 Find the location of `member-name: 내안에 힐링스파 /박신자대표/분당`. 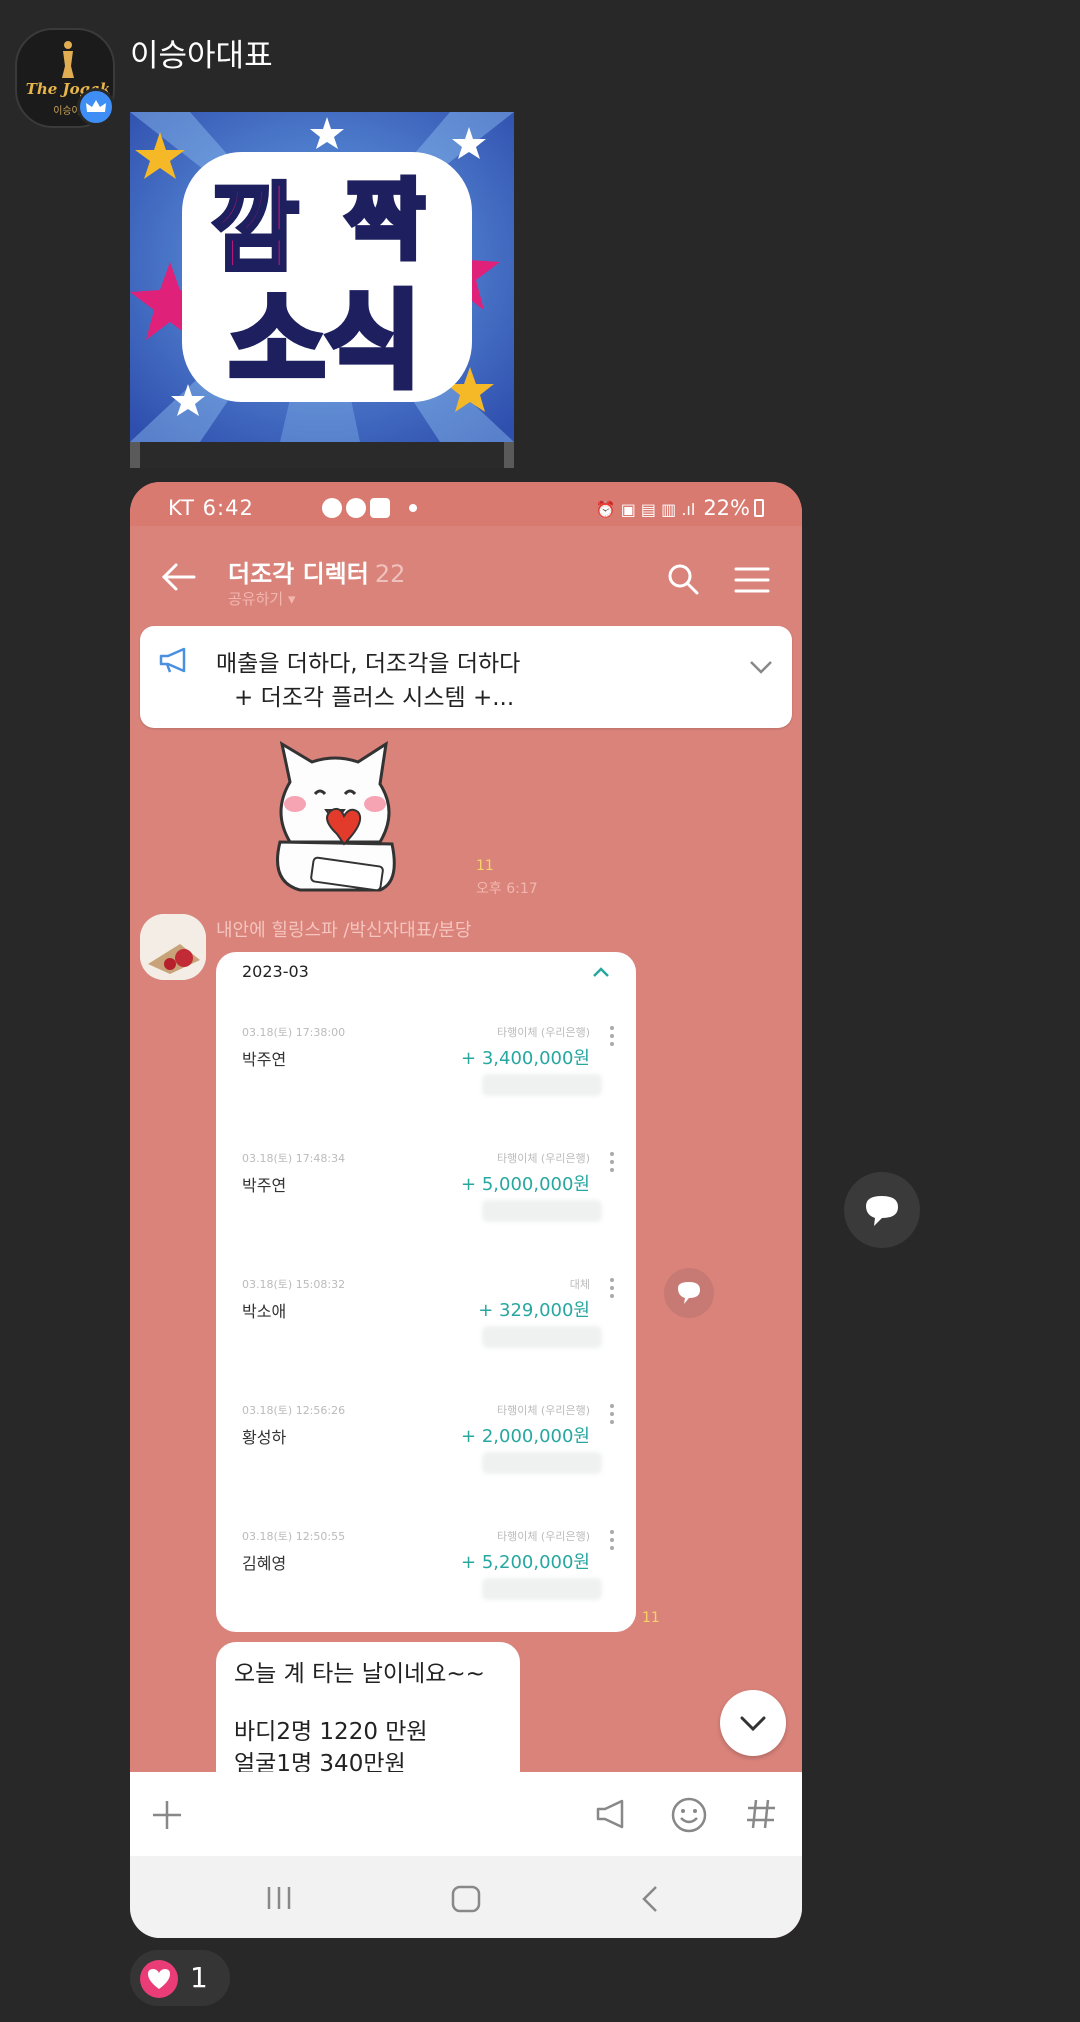

member-name: 내안에 힐링스파 /박신자대표/분당 is located at coordinates (344, 930).